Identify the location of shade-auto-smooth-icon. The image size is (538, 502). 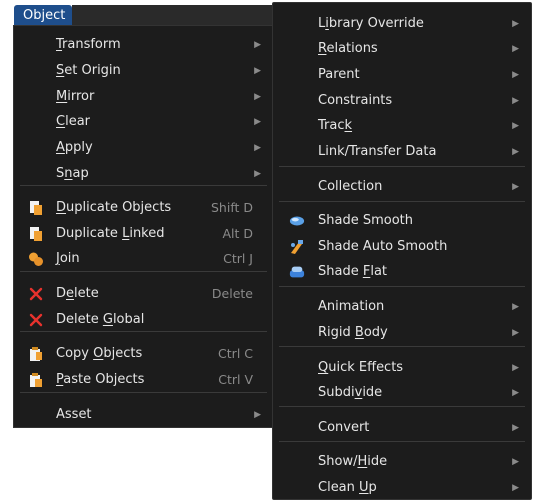
(297, 247).